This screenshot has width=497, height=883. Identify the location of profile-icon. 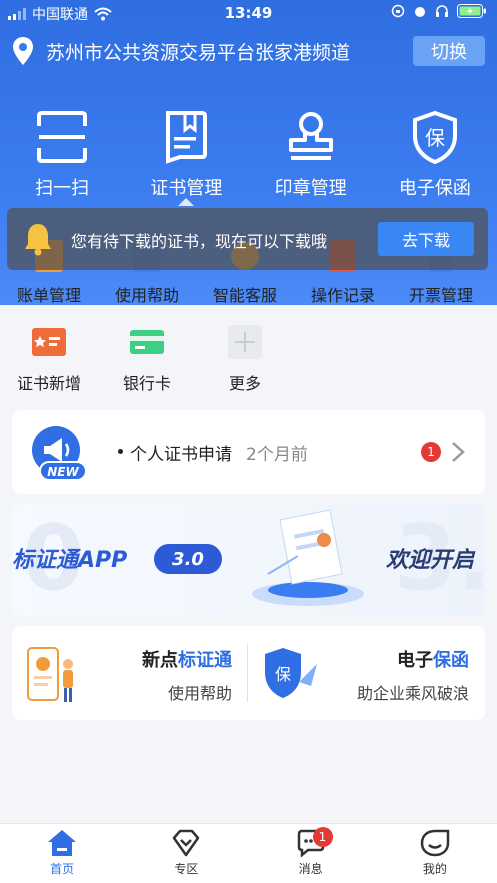
(435, 843).